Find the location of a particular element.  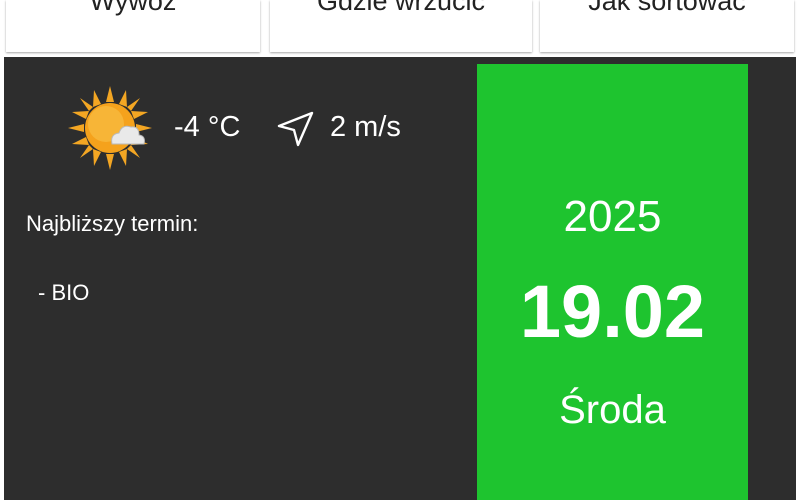

sun-cloud-icon is located at coordinates (110, 128).